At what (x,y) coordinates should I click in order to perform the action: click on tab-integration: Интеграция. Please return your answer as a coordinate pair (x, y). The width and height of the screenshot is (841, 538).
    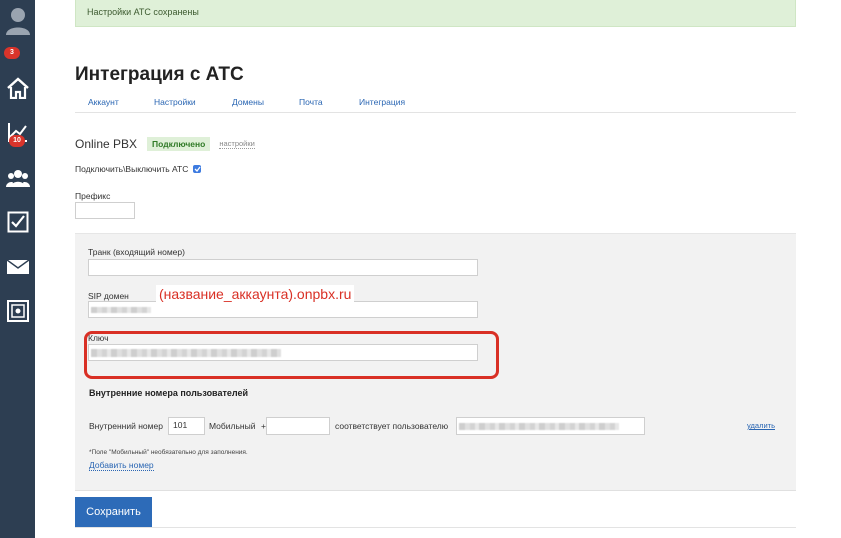
    Looking at the image, I should click on (382, 102).